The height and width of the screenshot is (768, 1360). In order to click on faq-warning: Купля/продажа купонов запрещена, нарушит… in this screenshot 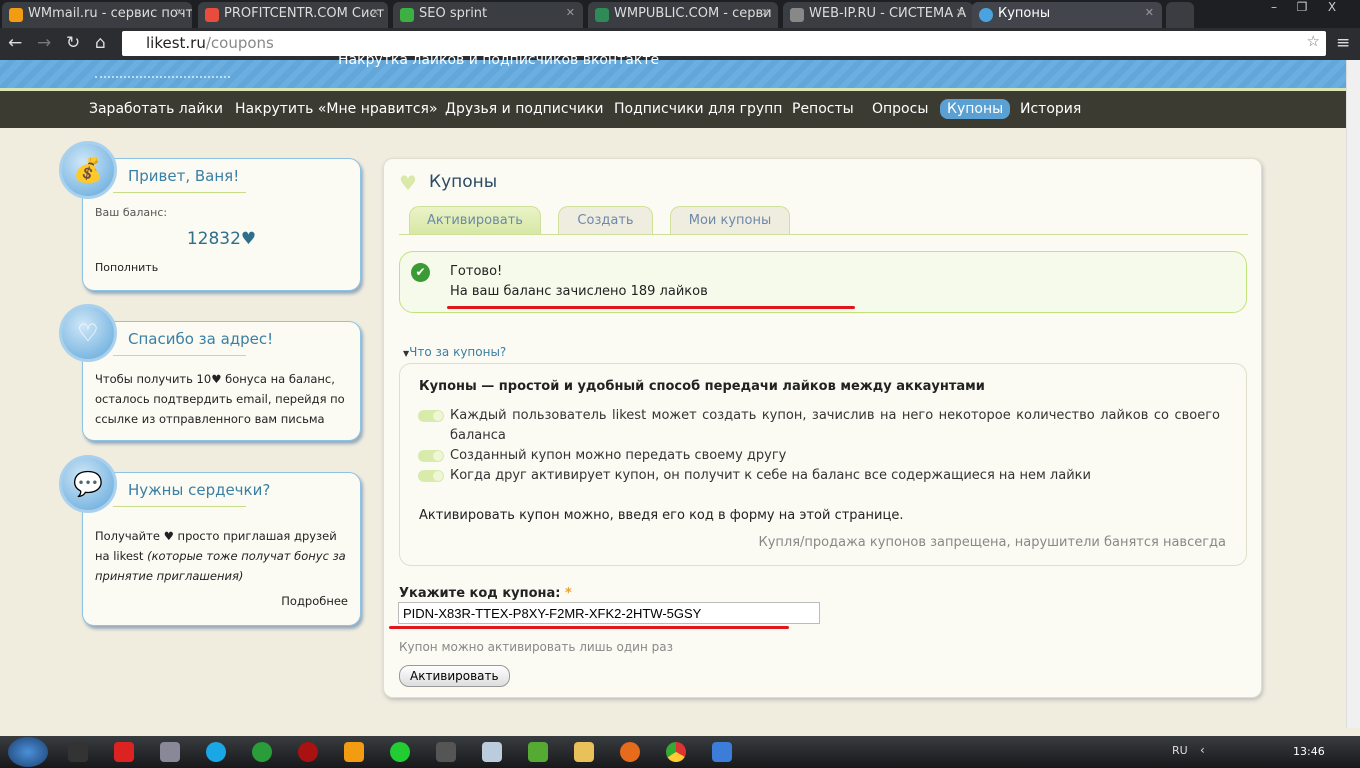, I will do `click(992, 542)`.